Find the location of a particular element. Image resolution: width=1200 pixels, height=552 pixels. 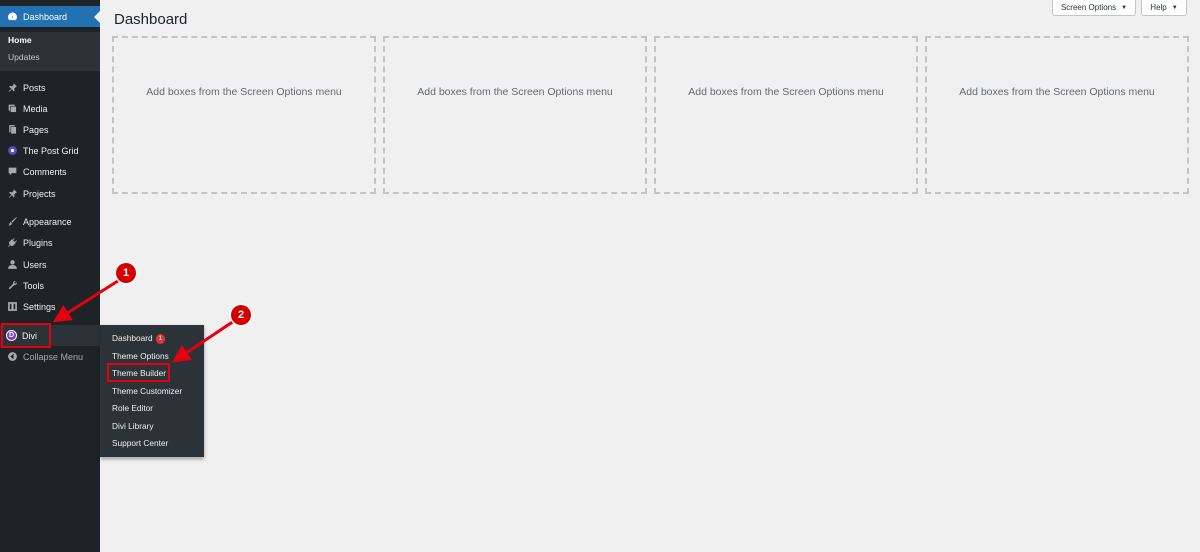

annotation-step-2: 2 is located at coordinates (241, 315).